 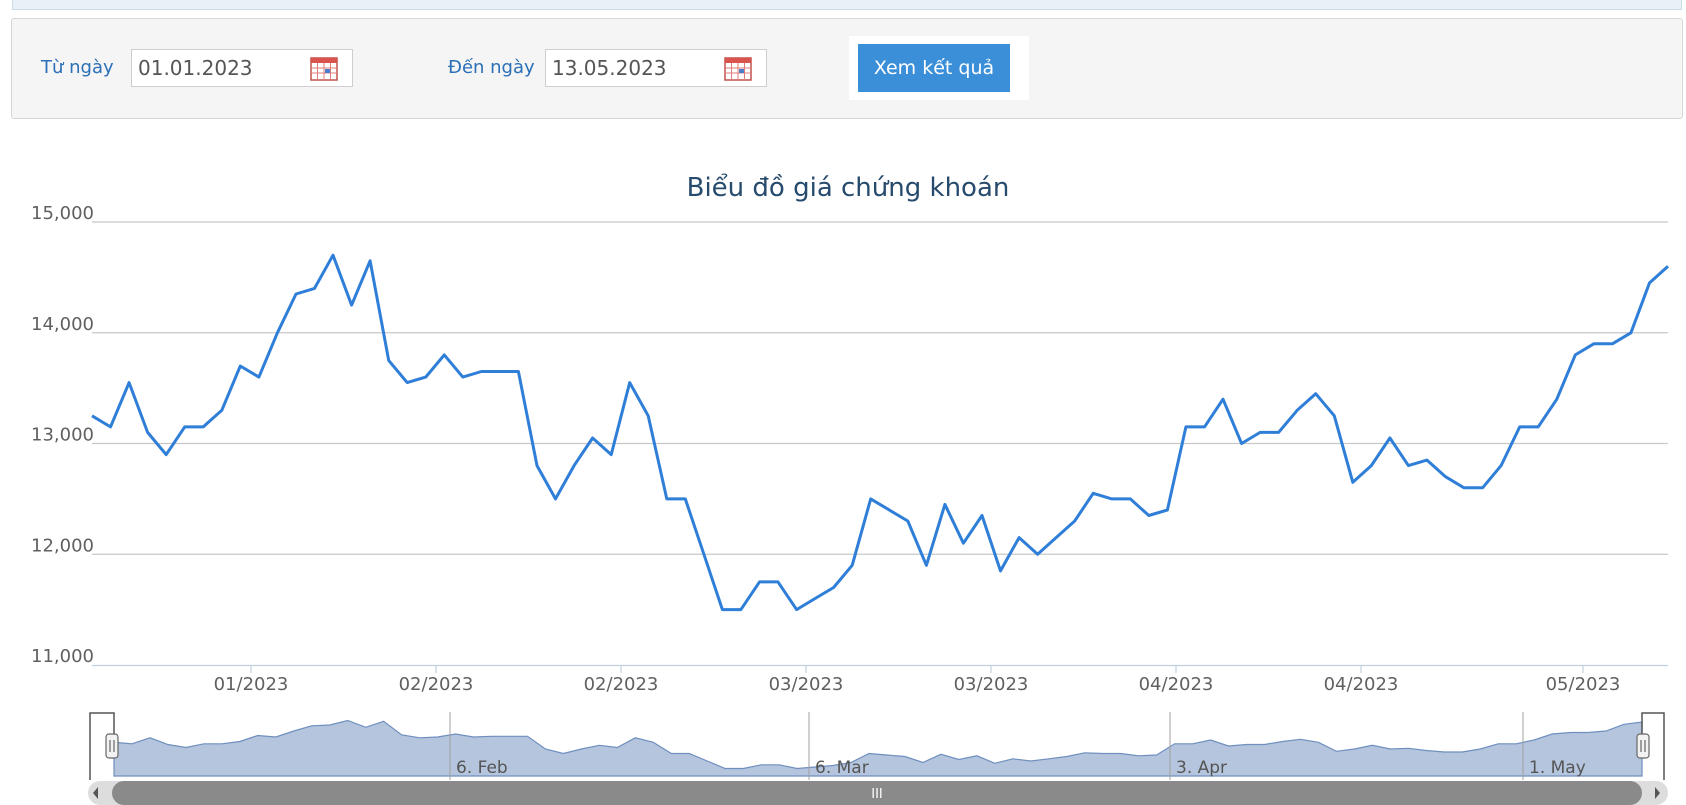 I want to click on x-tick-label: 01/2023, so click(x=251, y=684).